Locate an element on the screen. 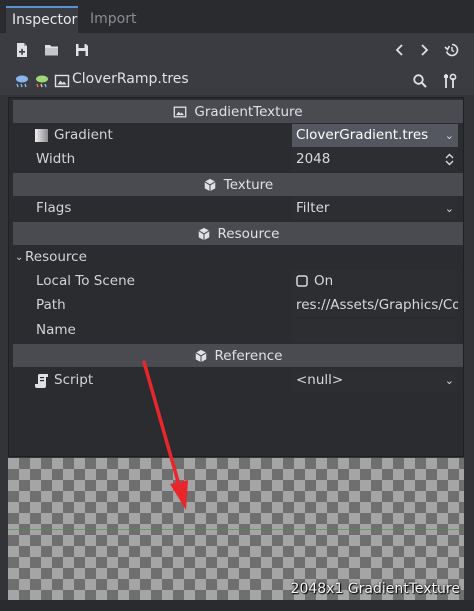 The image size is (474, 611). annotation-arrow is located at coordinates (165, 435).